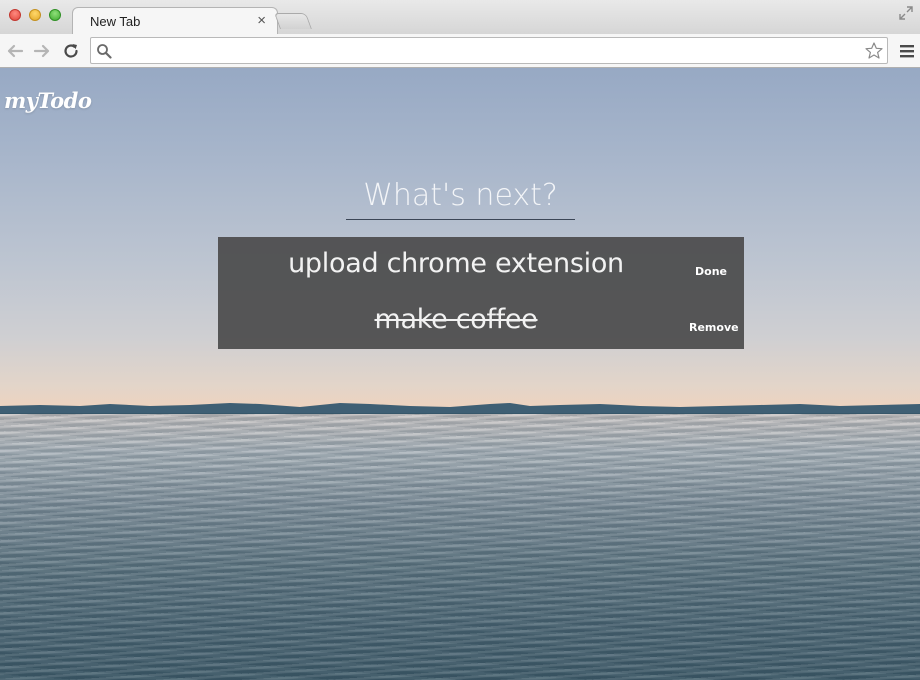 Image resolution: width=920 pixels, height=680 pixels. What do you see at coordinates (293, 21) in the screenshot?
I see `new-tab-button` at bounding box center [293, 21].